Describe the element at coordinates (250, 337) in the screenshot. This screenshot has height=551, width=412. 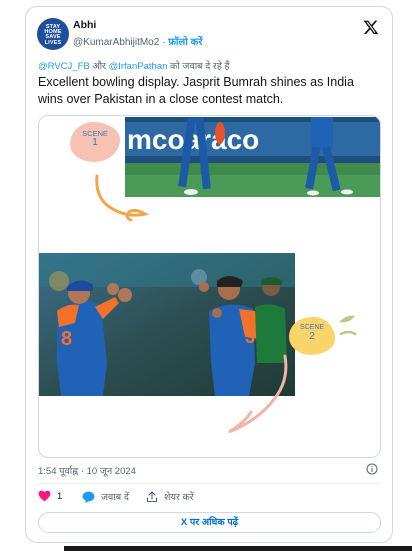
I see `svg-text: 3` at that location.